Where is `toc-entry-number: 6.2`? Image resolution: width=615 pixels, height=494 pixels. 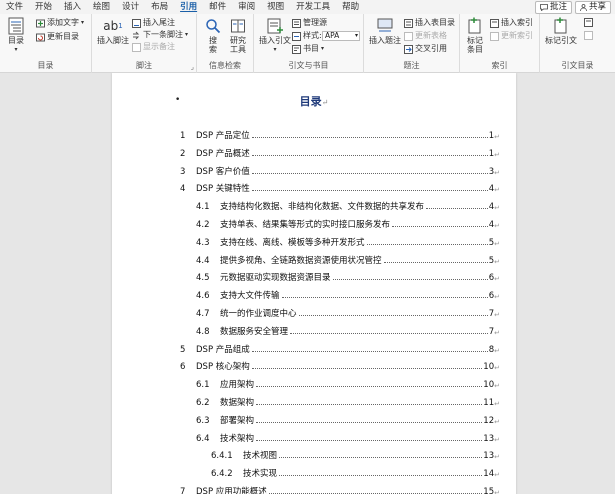
toc-entry-number: 6.2 is located at coordinates (203, 403).